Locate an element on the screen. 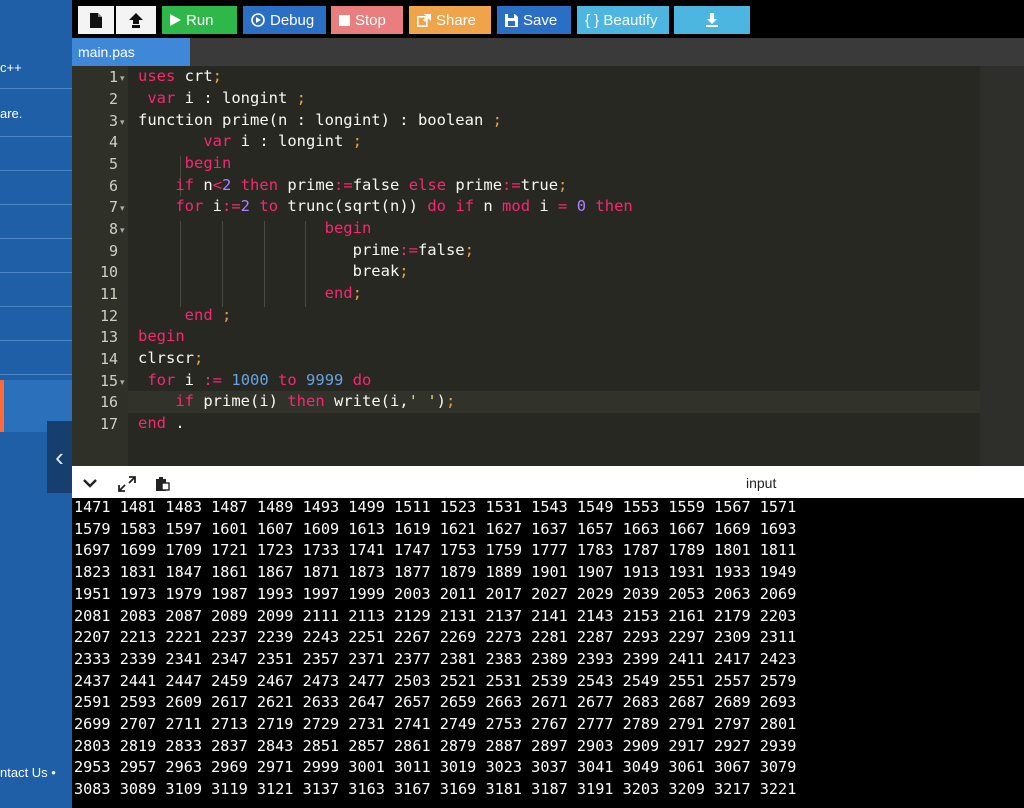  download-icon is located at coordinates (712, 20).